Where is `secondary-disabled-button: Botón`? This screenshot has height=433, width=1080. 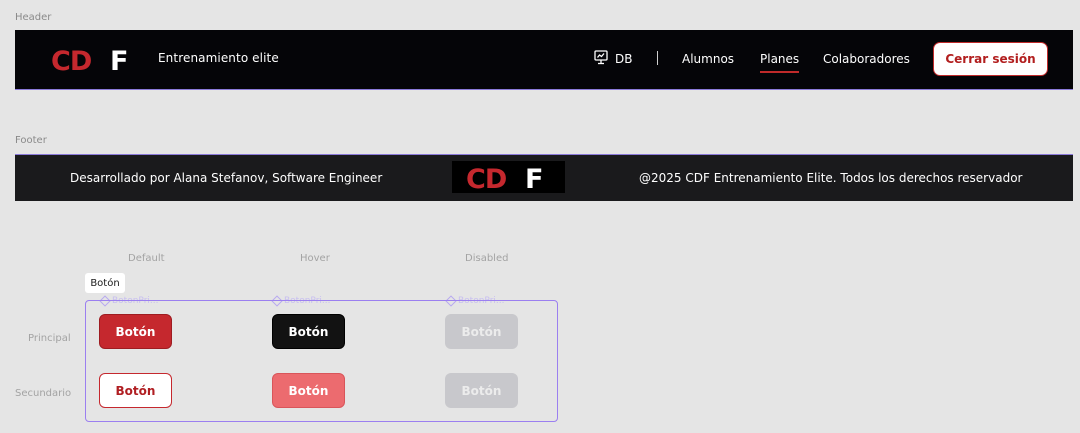 secondary-disabled-button: Botón is located at coordinates (481, 390).